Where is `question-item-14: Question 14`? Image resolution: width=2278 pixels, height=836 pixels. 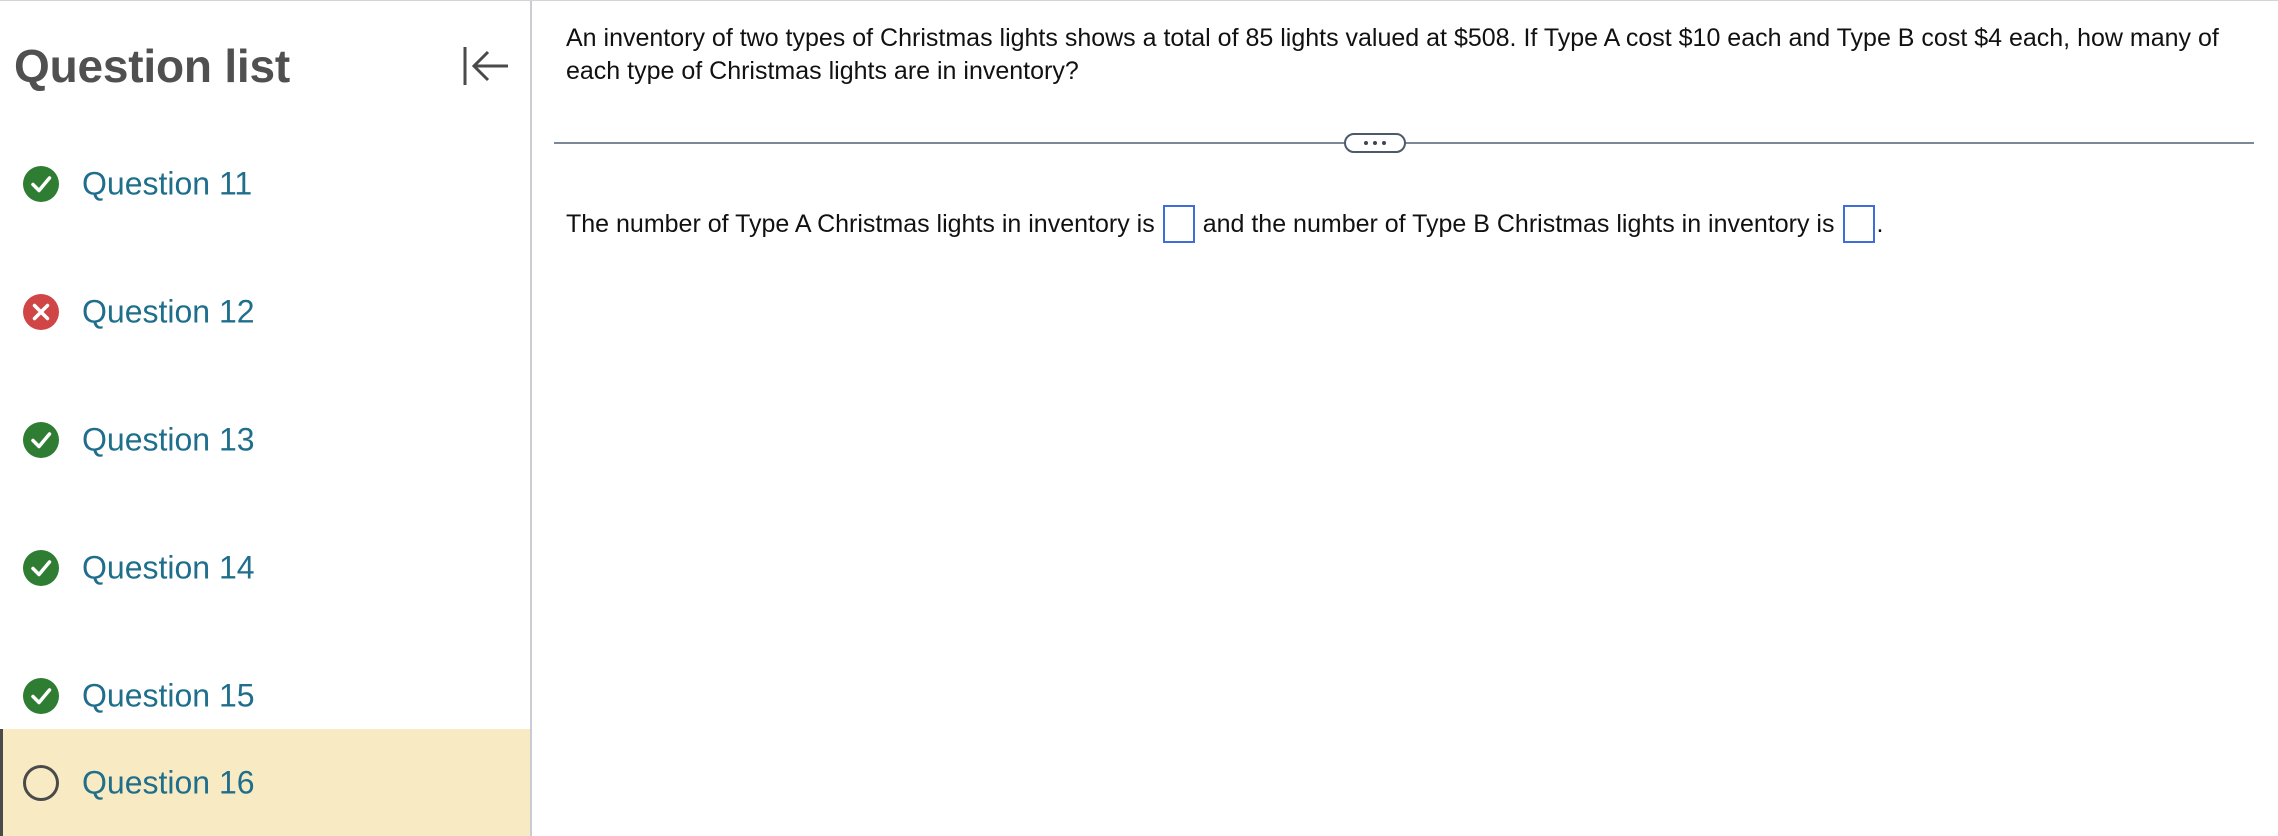 question-item-14: Question 14 is located at coordinates (265, 568).